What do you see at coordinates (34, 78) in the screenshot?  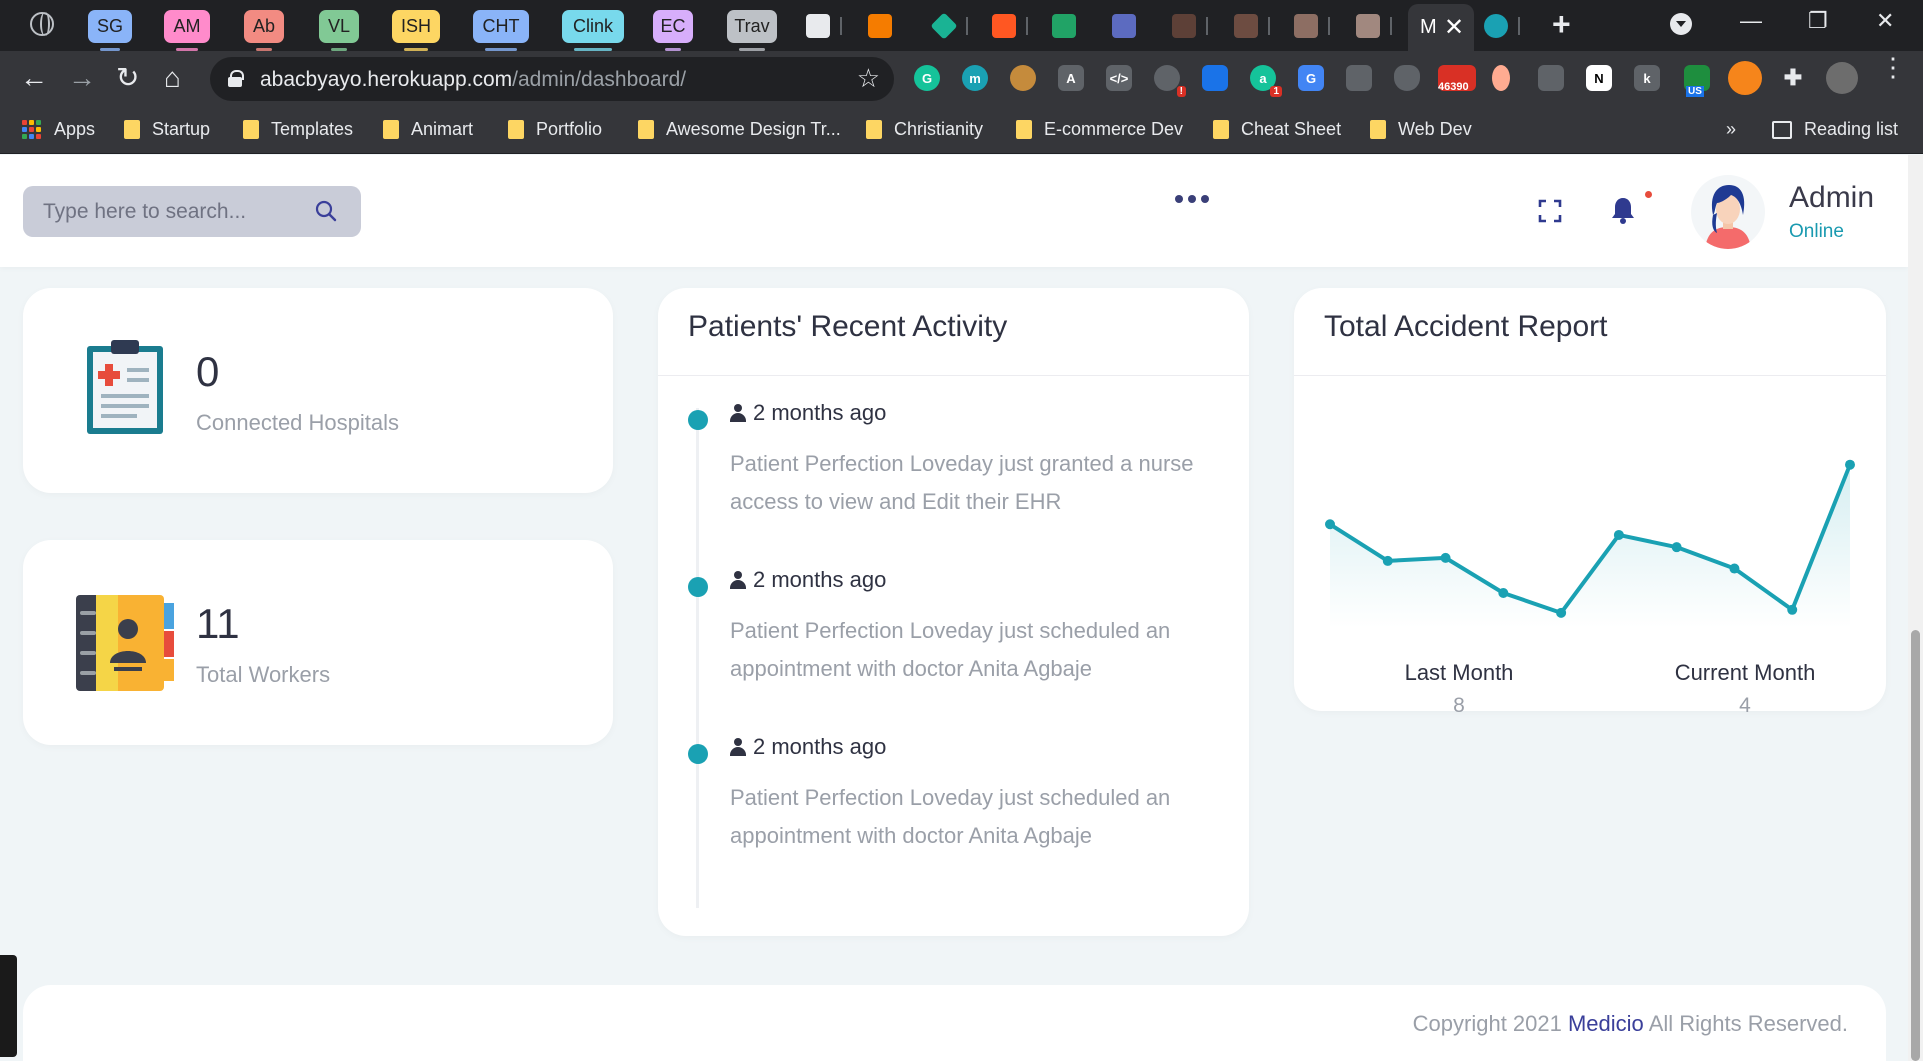 I see `back-button: ←` at bounding box center [34, 78].